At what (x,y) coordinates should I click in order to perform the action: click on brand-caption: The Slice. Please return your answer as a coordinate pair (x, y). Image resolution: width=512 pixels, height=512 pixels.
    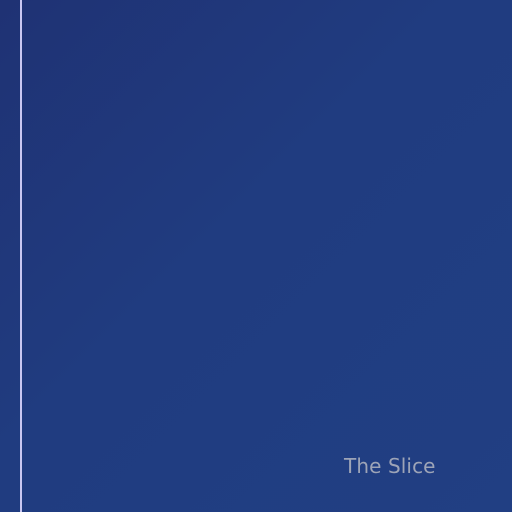
    Looking at the image, I should click on (390, 466).